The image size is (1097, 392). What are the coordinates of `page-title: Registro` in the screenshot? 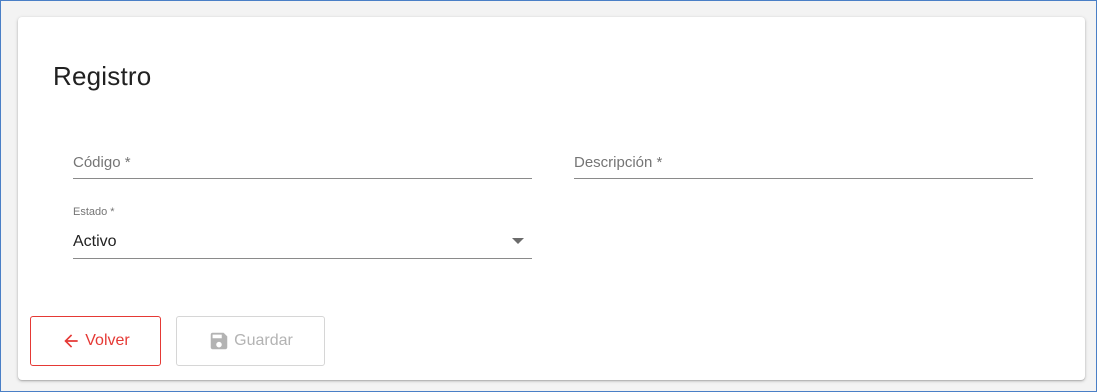 It's located at (102, 76).